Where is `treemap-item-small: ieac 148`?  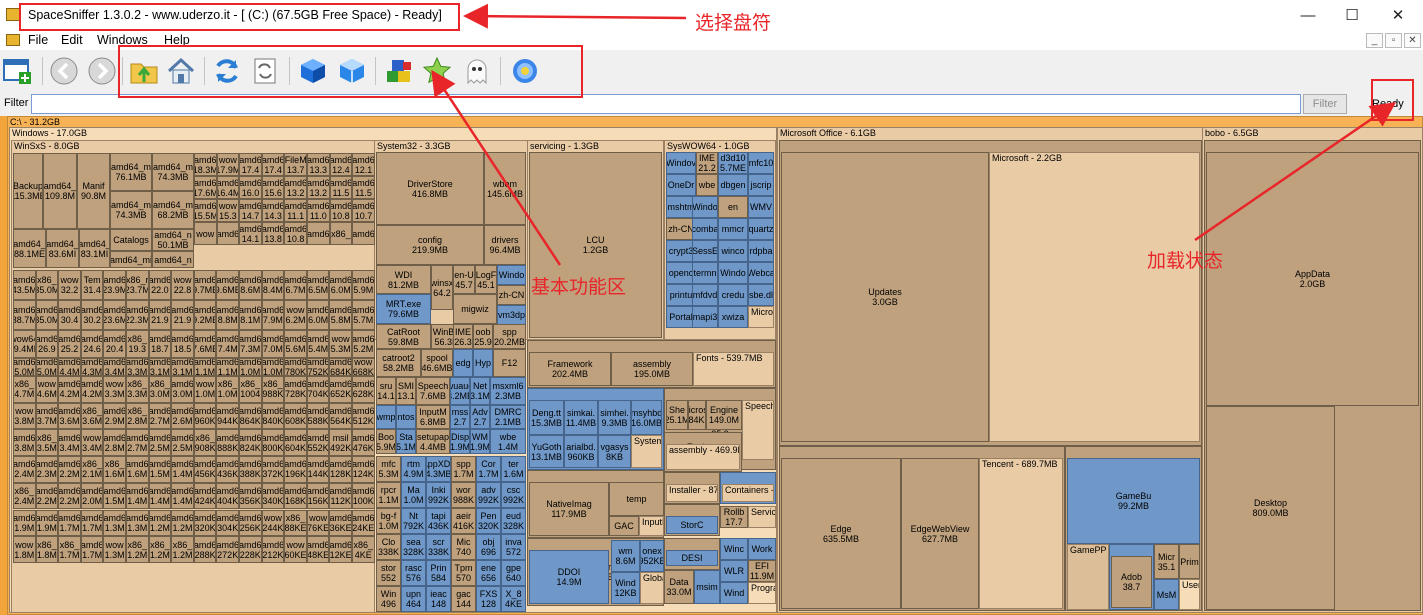
treemap-item-small: ieac 148 is located at coordinates (438, 599).